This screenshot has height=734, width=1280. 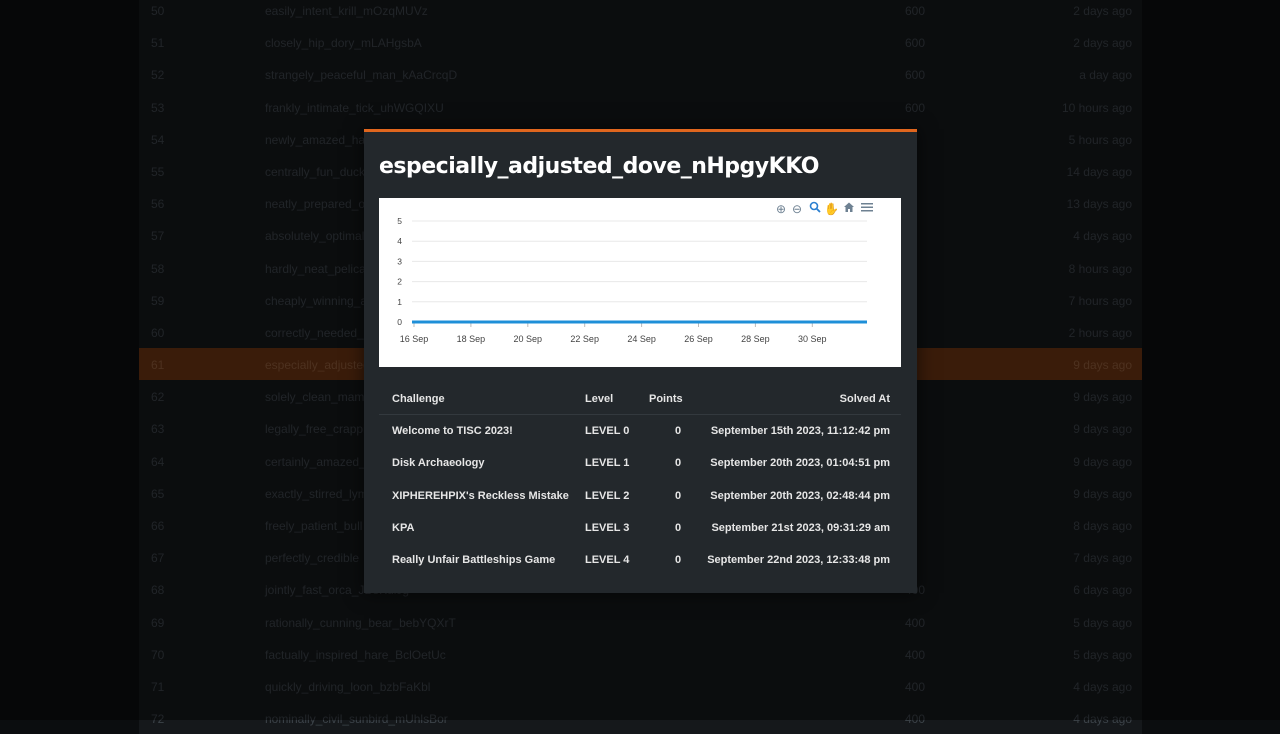 I want to click on header-level: Level, so click(x=599, y=399).